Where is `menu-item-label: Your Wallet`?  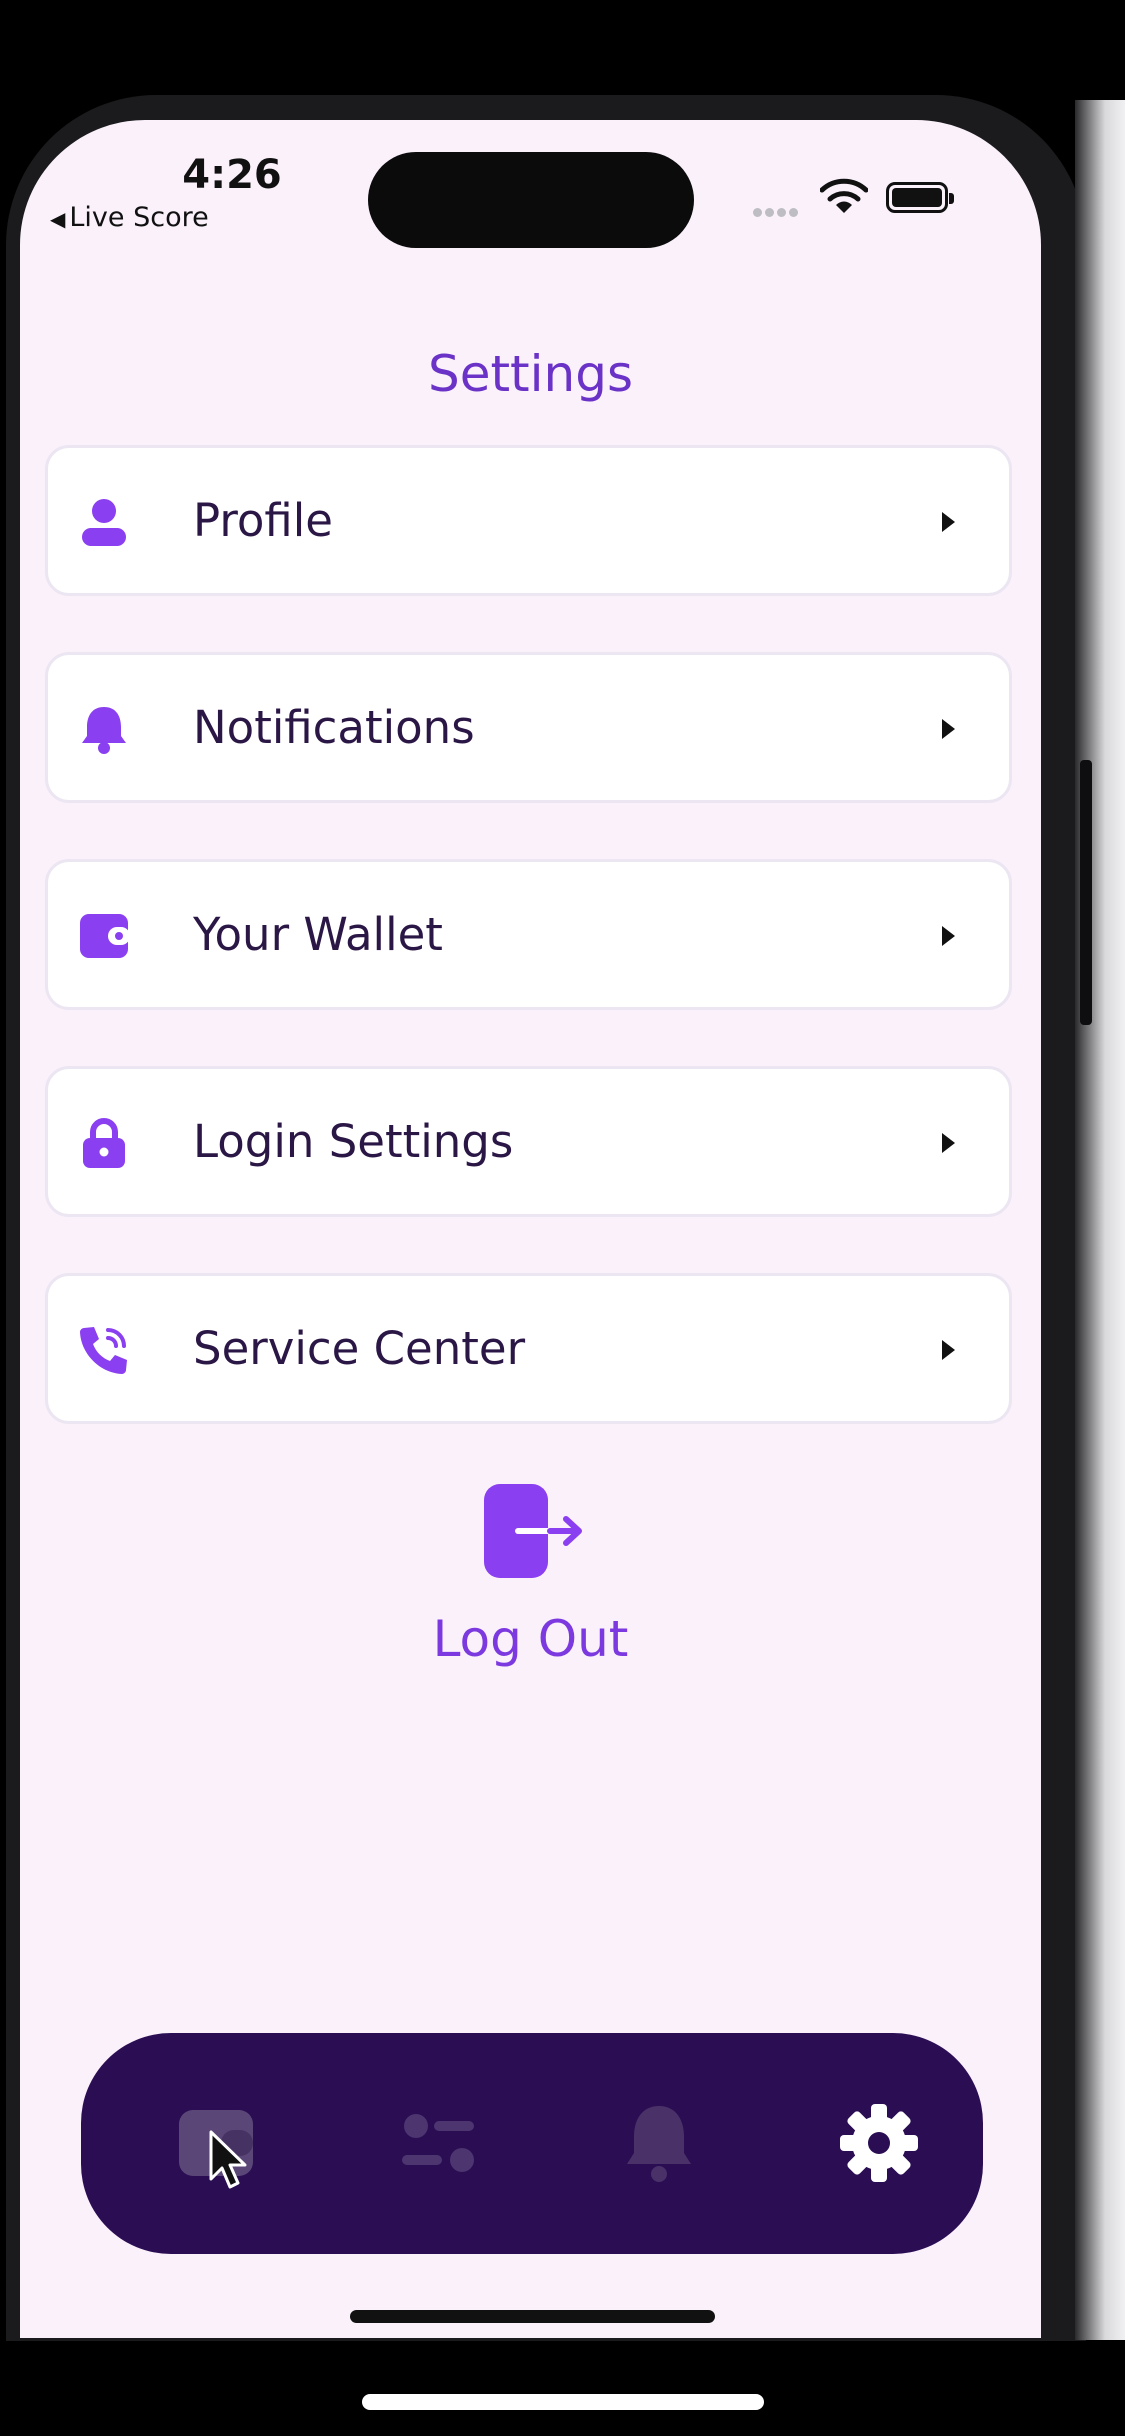 menu-item-label: Your Wallet is located at coordinates (318, 934).